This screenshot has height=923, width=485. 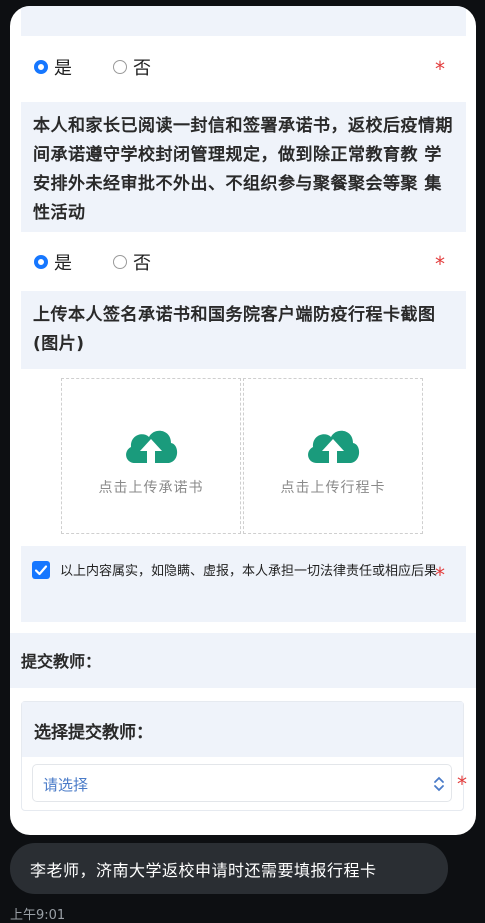 I want to click on teacher-field-box: 选择提交教师： 请选择 *, so click(x=244, y=756).